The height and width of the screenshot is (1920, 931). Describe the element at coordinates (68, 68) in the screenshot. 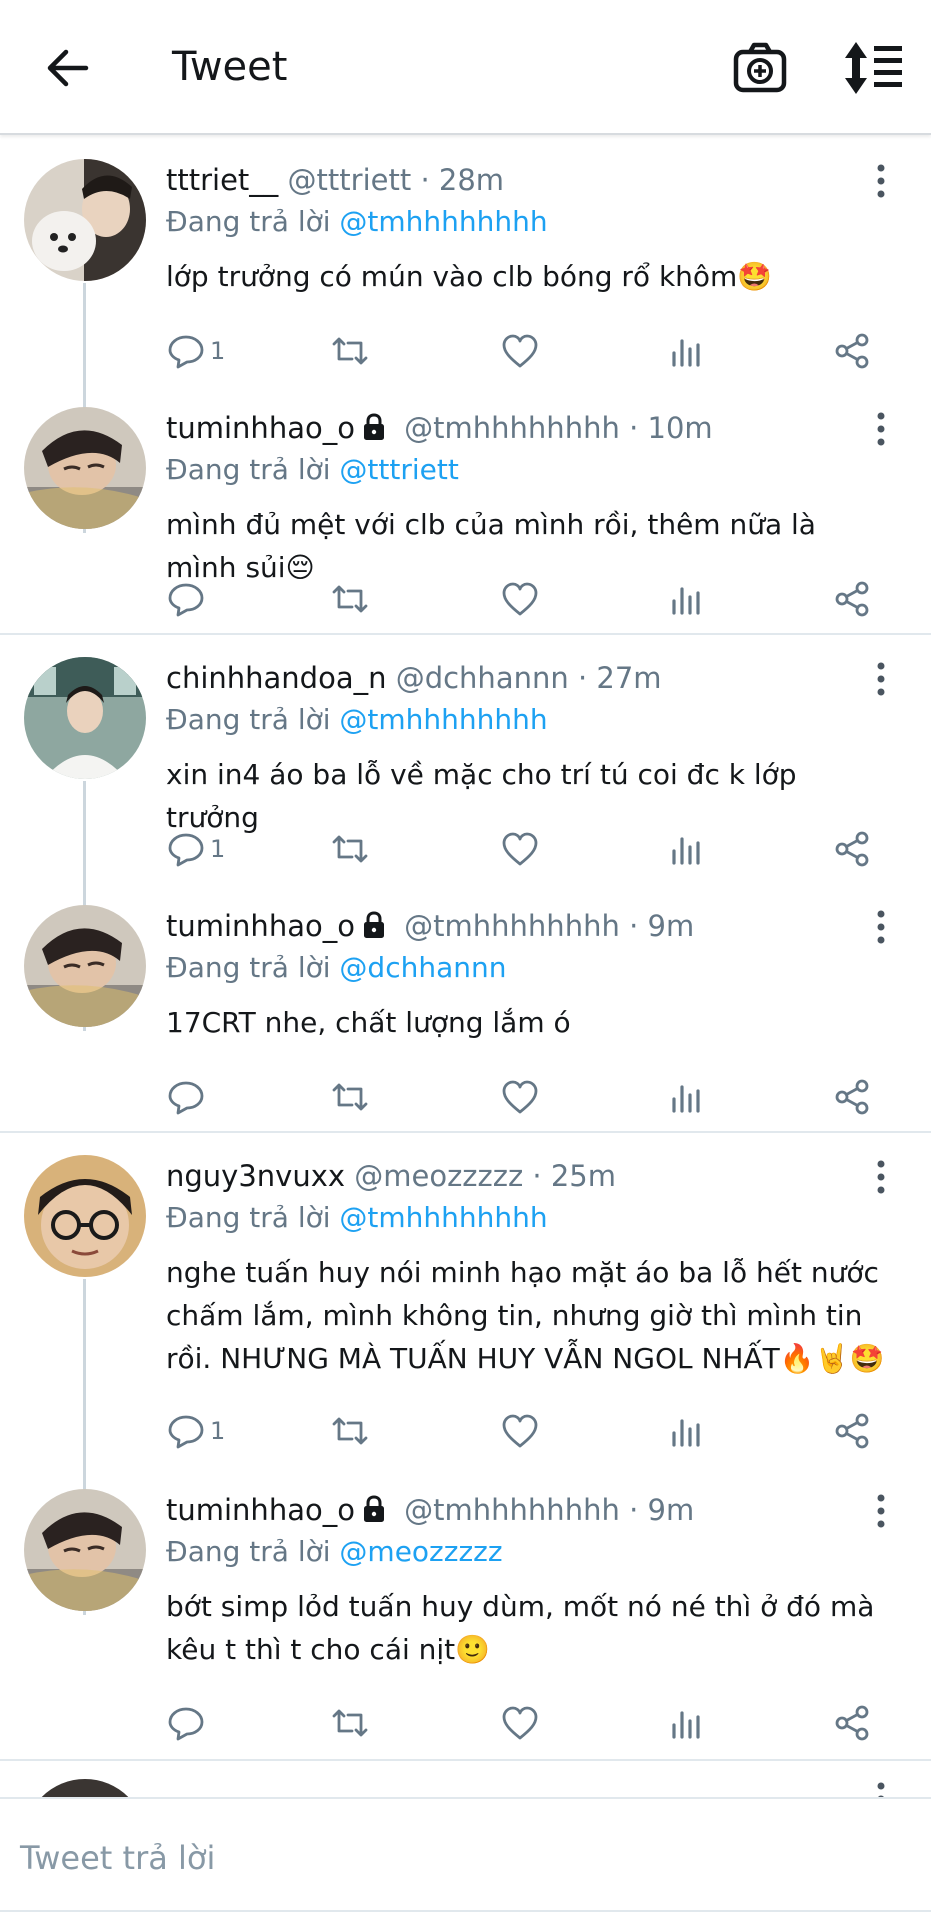

I see `back-arrow-icon` at that location.